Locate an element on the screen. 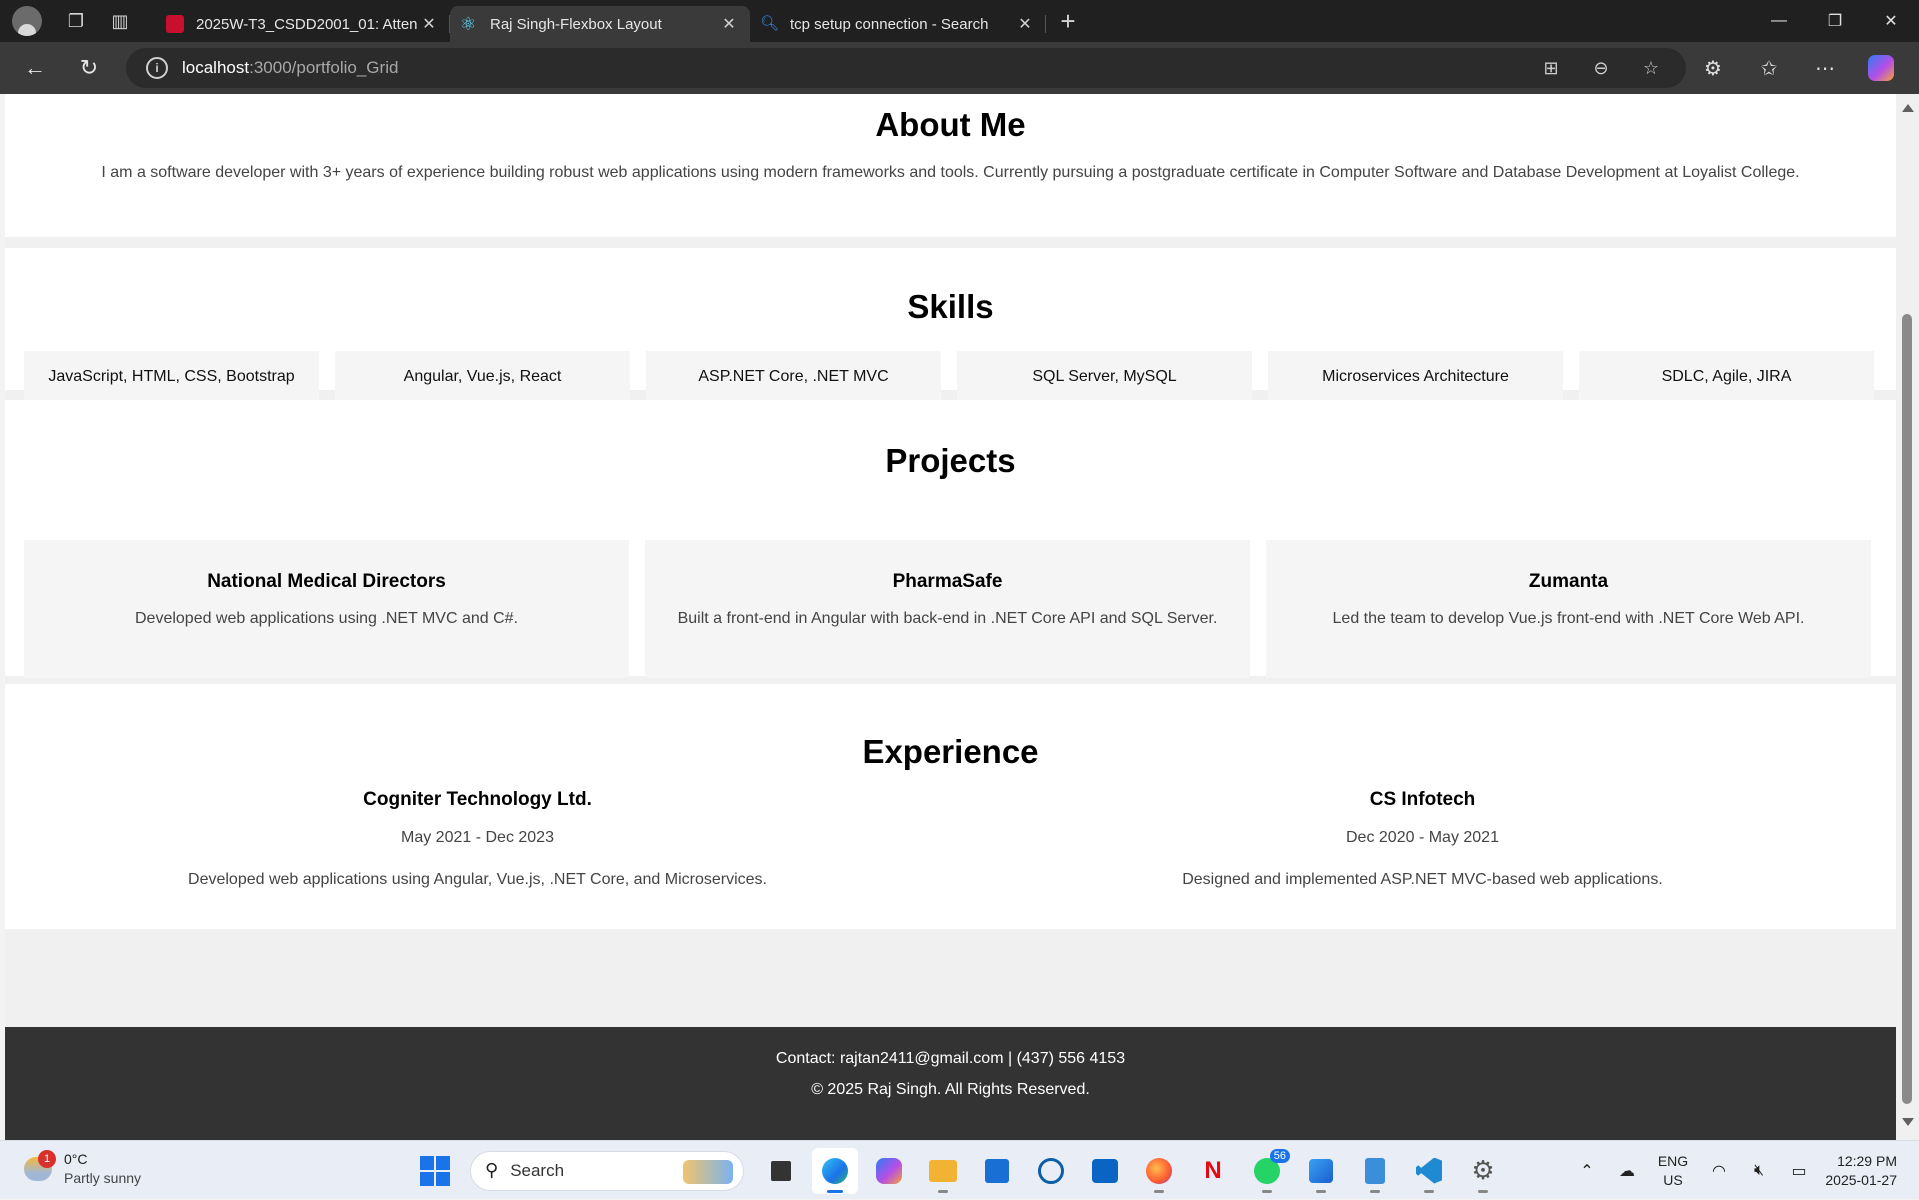 The image size is (1919, 1200). project-name: National Medical Directors is located at coordinates (326, 581).